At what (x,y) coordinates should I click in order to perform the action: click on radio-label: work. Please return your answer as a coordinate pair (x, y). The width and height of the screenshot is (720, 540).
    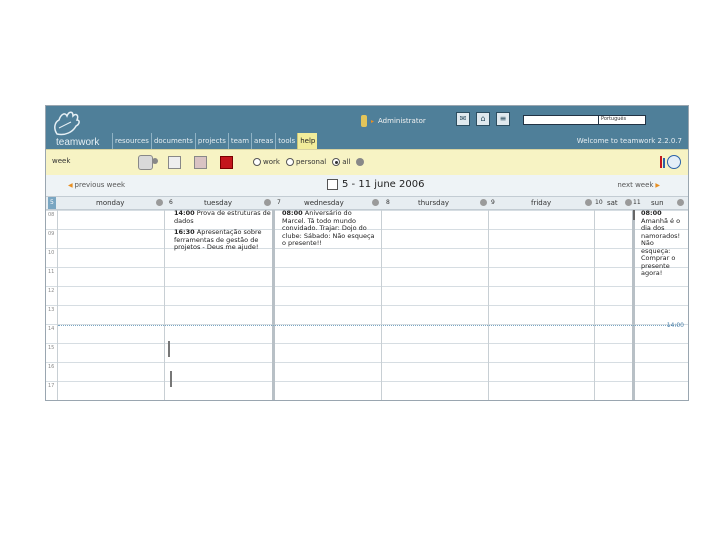
    Looking at the image, I should click on (271, 162).